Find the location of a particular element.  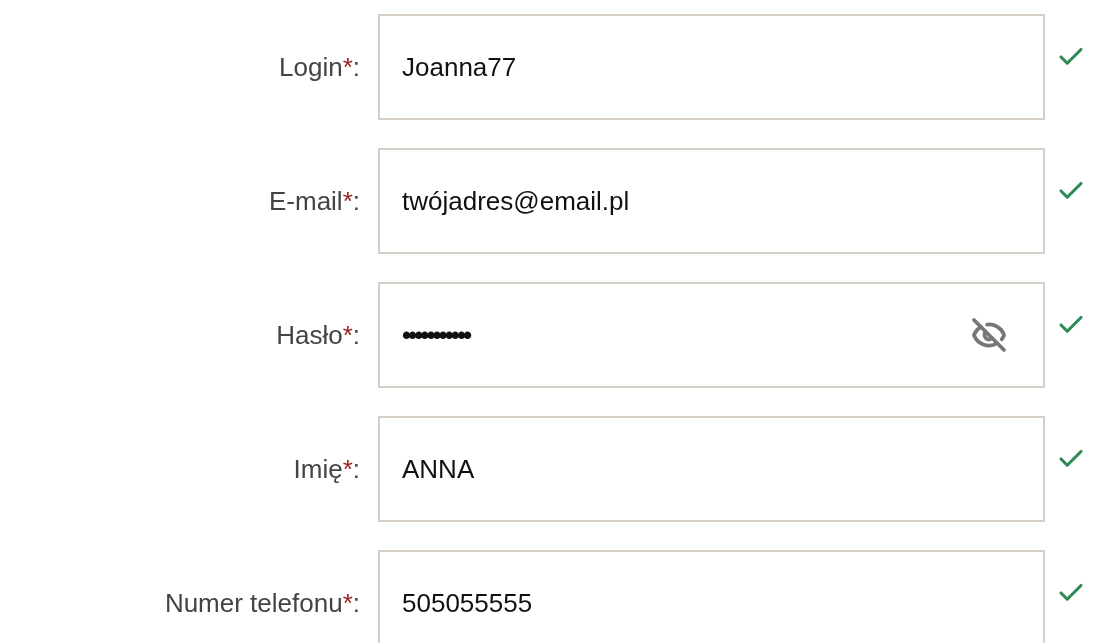

field-label: Numer telefonu*: is located at coordinates (262, 603).